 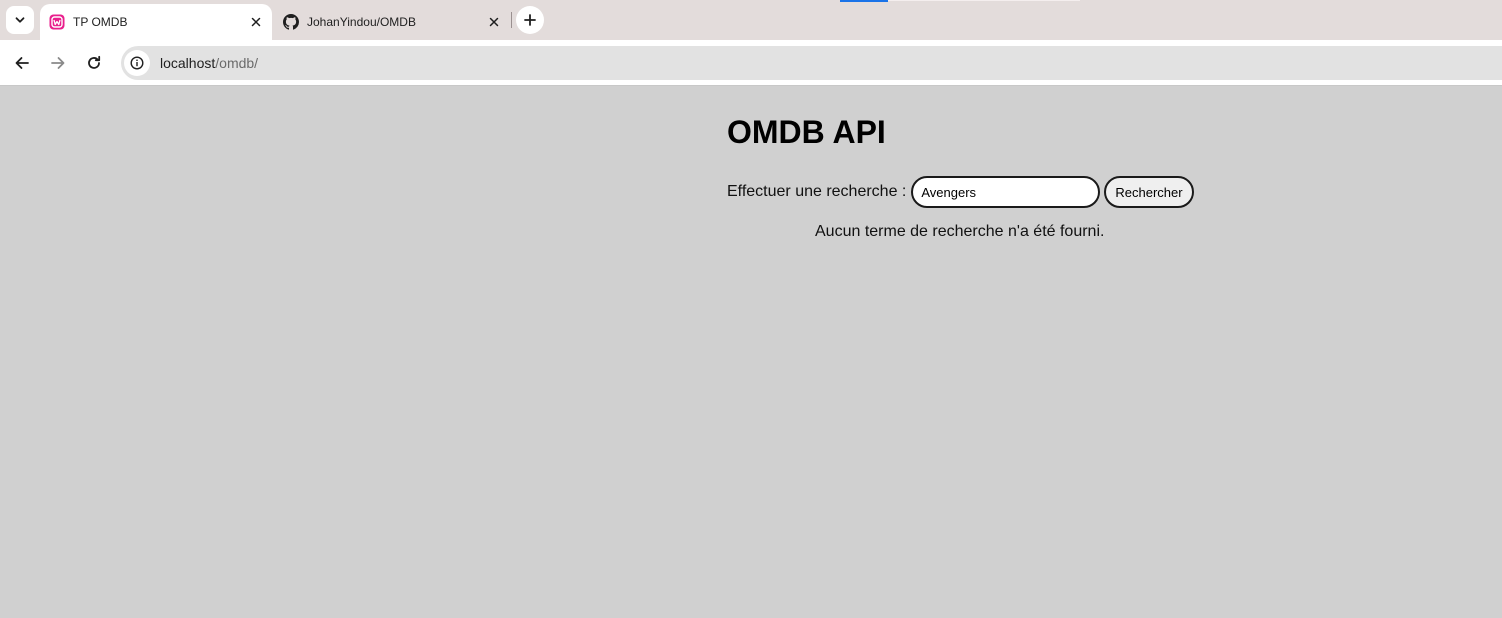 I want to click on search-input, so click(x=1006, y=192).